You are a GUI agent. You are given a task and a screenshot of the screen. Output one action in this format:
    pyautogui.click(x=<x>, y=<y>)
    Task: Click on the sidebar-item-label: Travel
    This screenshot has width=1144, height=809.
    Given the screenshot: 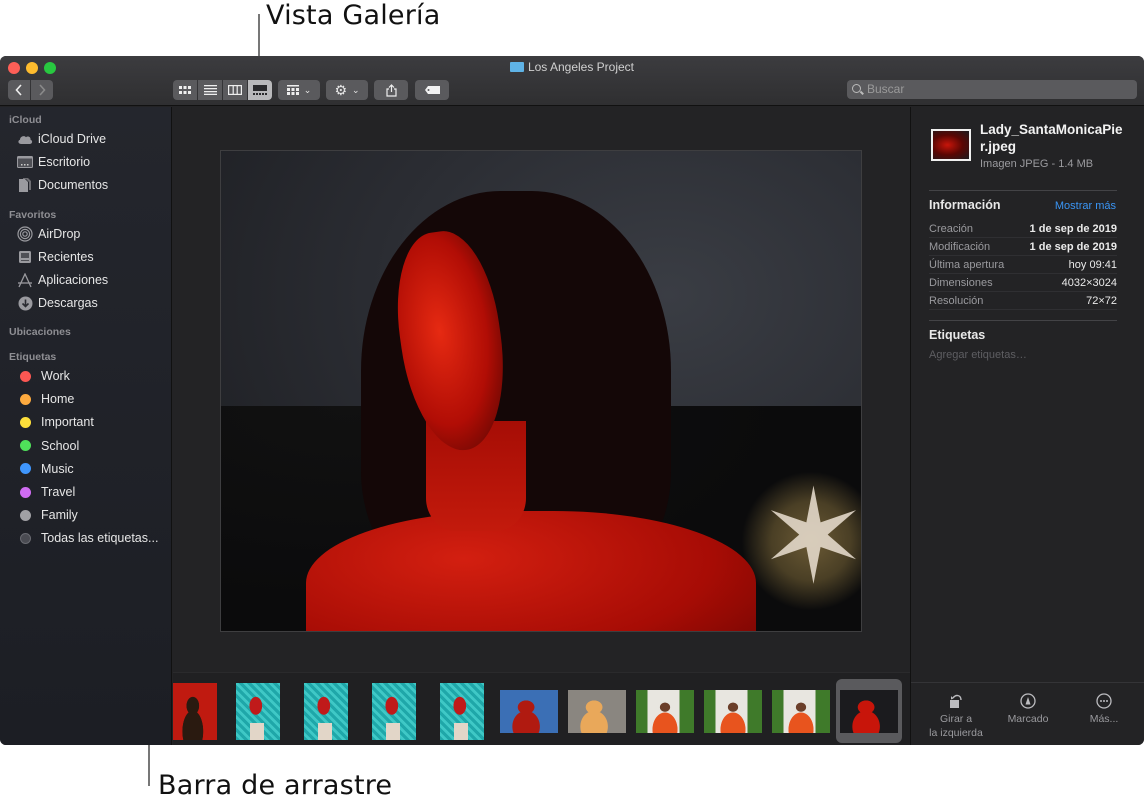 What is the action you would take?
    pyautogui.click(x=58, y=492)
    